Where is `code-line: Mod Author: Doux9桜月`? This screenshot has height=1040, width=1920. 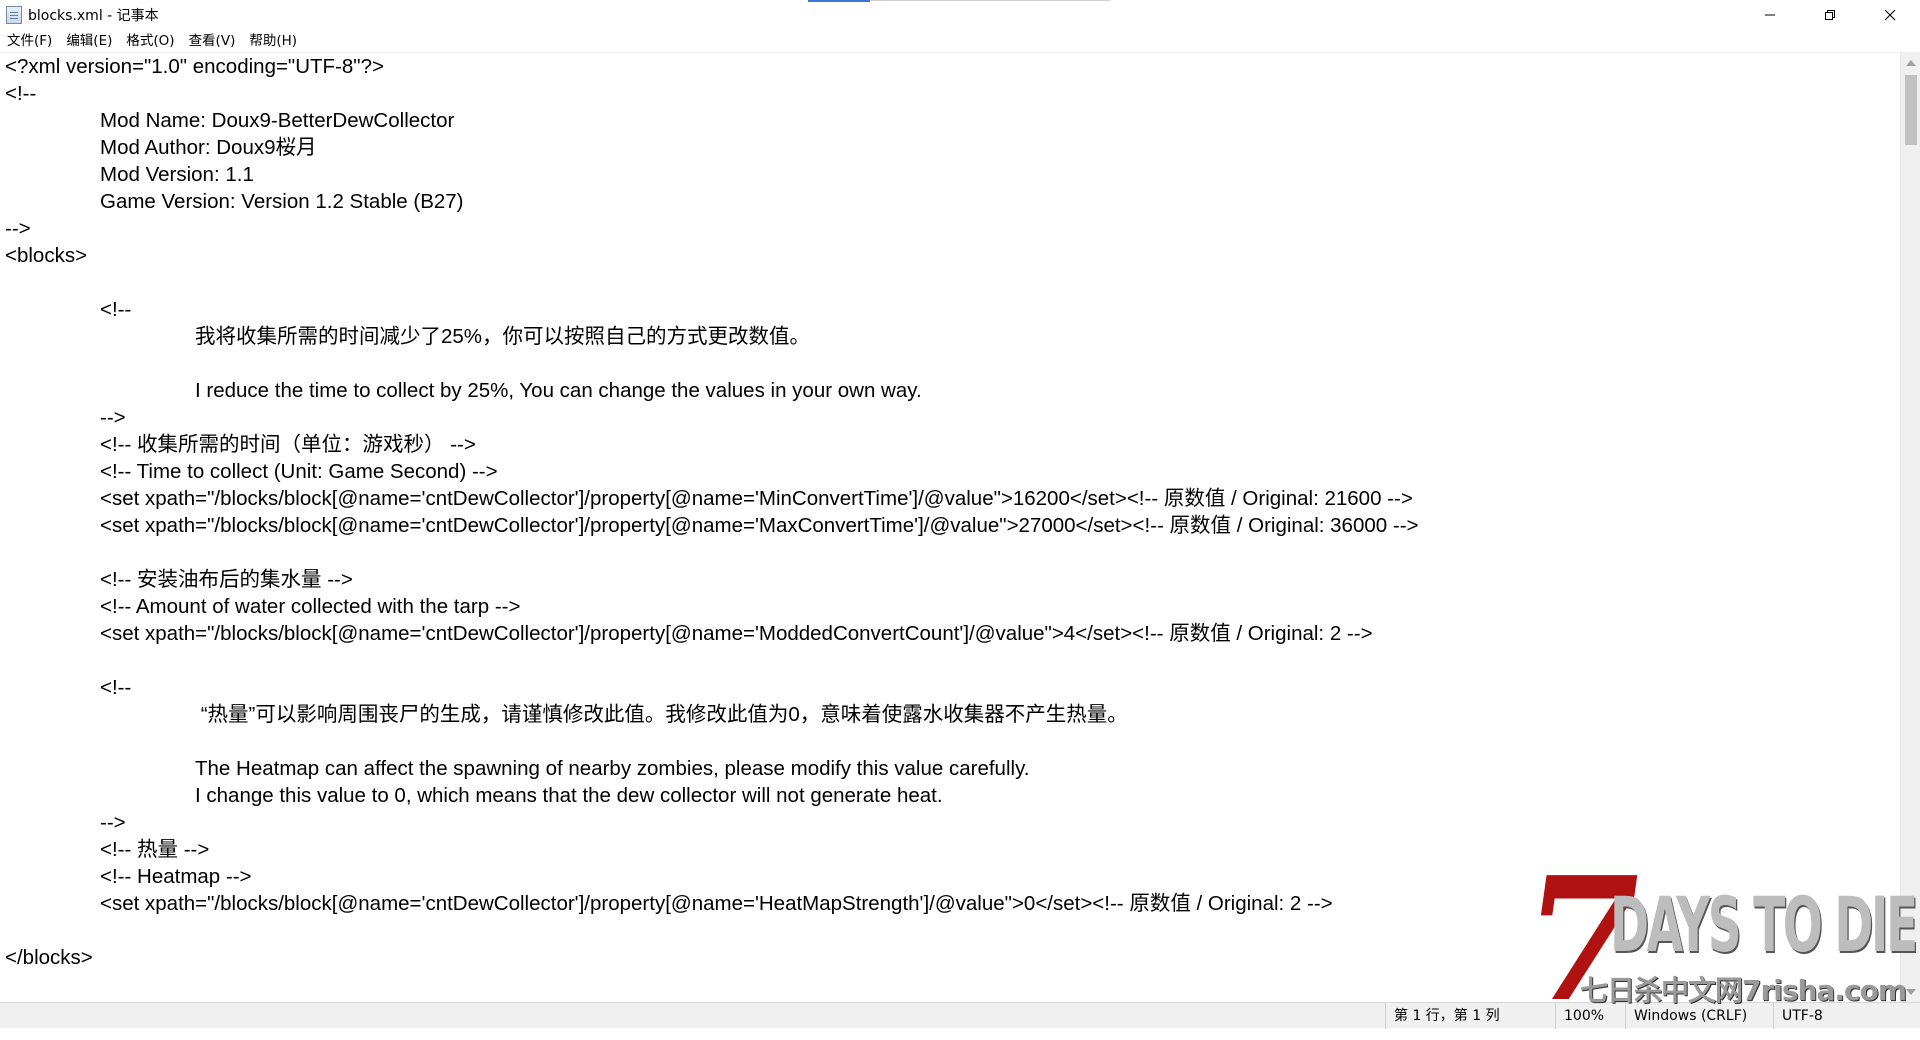 code-line: Mod Author: Doux9桜月 is located at coordinates (208, 147).